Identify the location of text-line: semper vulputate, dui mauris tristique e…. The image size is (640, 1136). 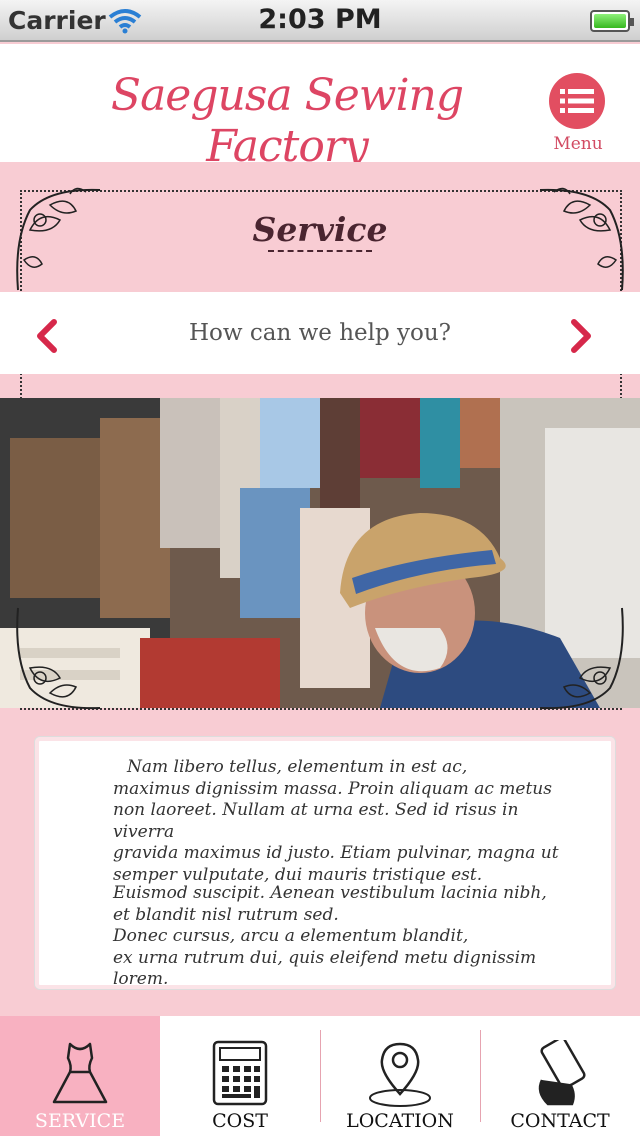
(298, 874).